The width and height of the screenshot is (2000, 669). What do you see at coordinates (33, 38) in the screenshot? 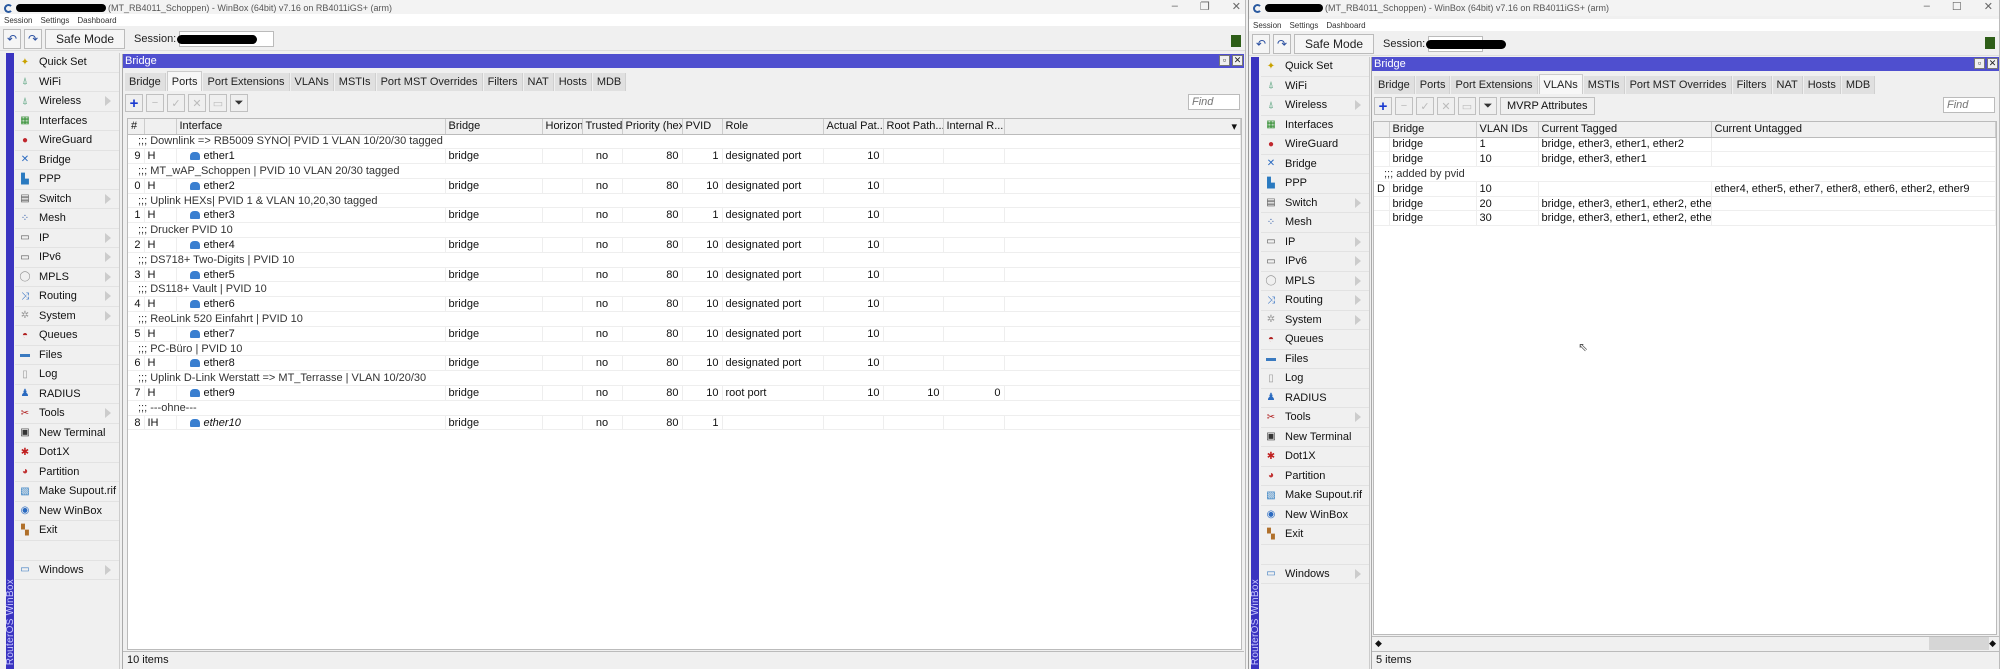
I see `redo-button: ↷` at bounding box center [33, 38].